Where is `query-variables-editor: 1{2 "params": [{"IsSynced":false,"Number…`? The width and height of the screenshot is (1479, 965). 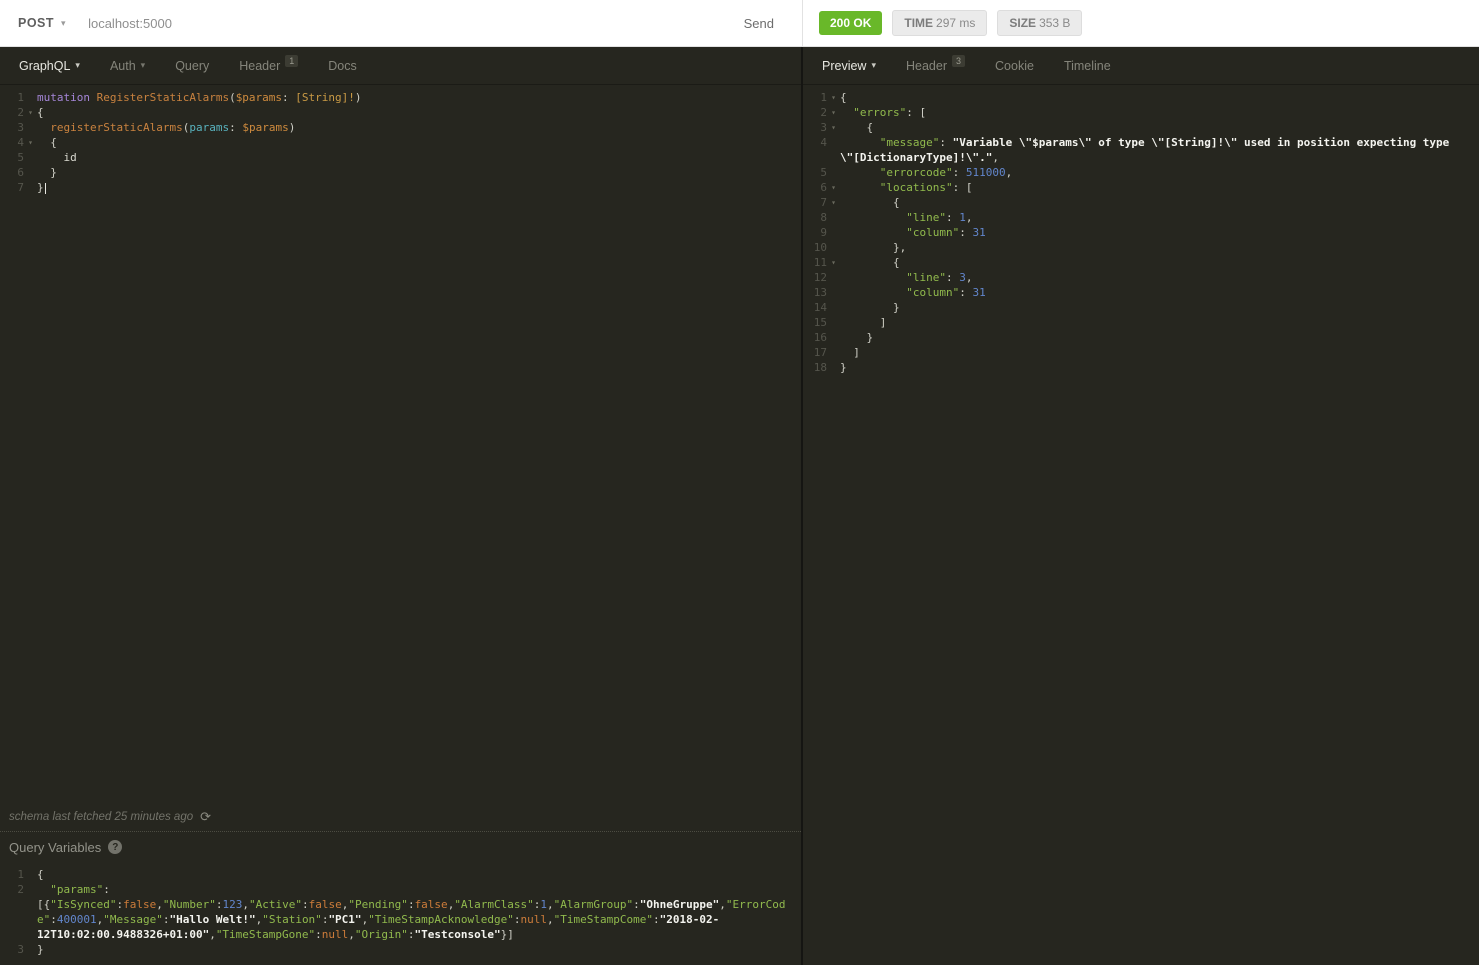 query-variables-editor: 1{2 "params": [{"IsSynced":false,"Number… is located at coordinates (400, 913).